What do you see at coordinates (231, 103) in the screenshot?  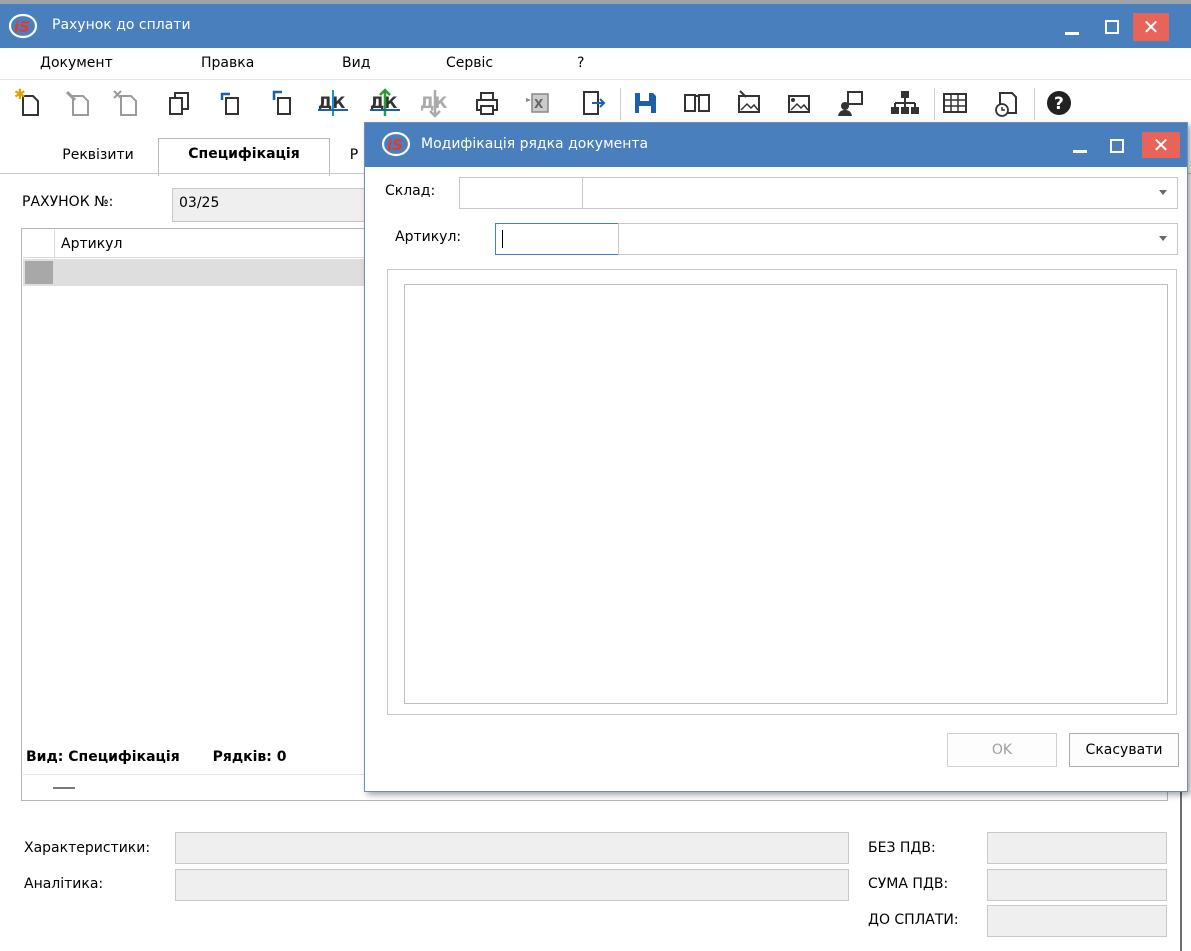 I see `doc-back-icon` at bounding box center [231, 103].